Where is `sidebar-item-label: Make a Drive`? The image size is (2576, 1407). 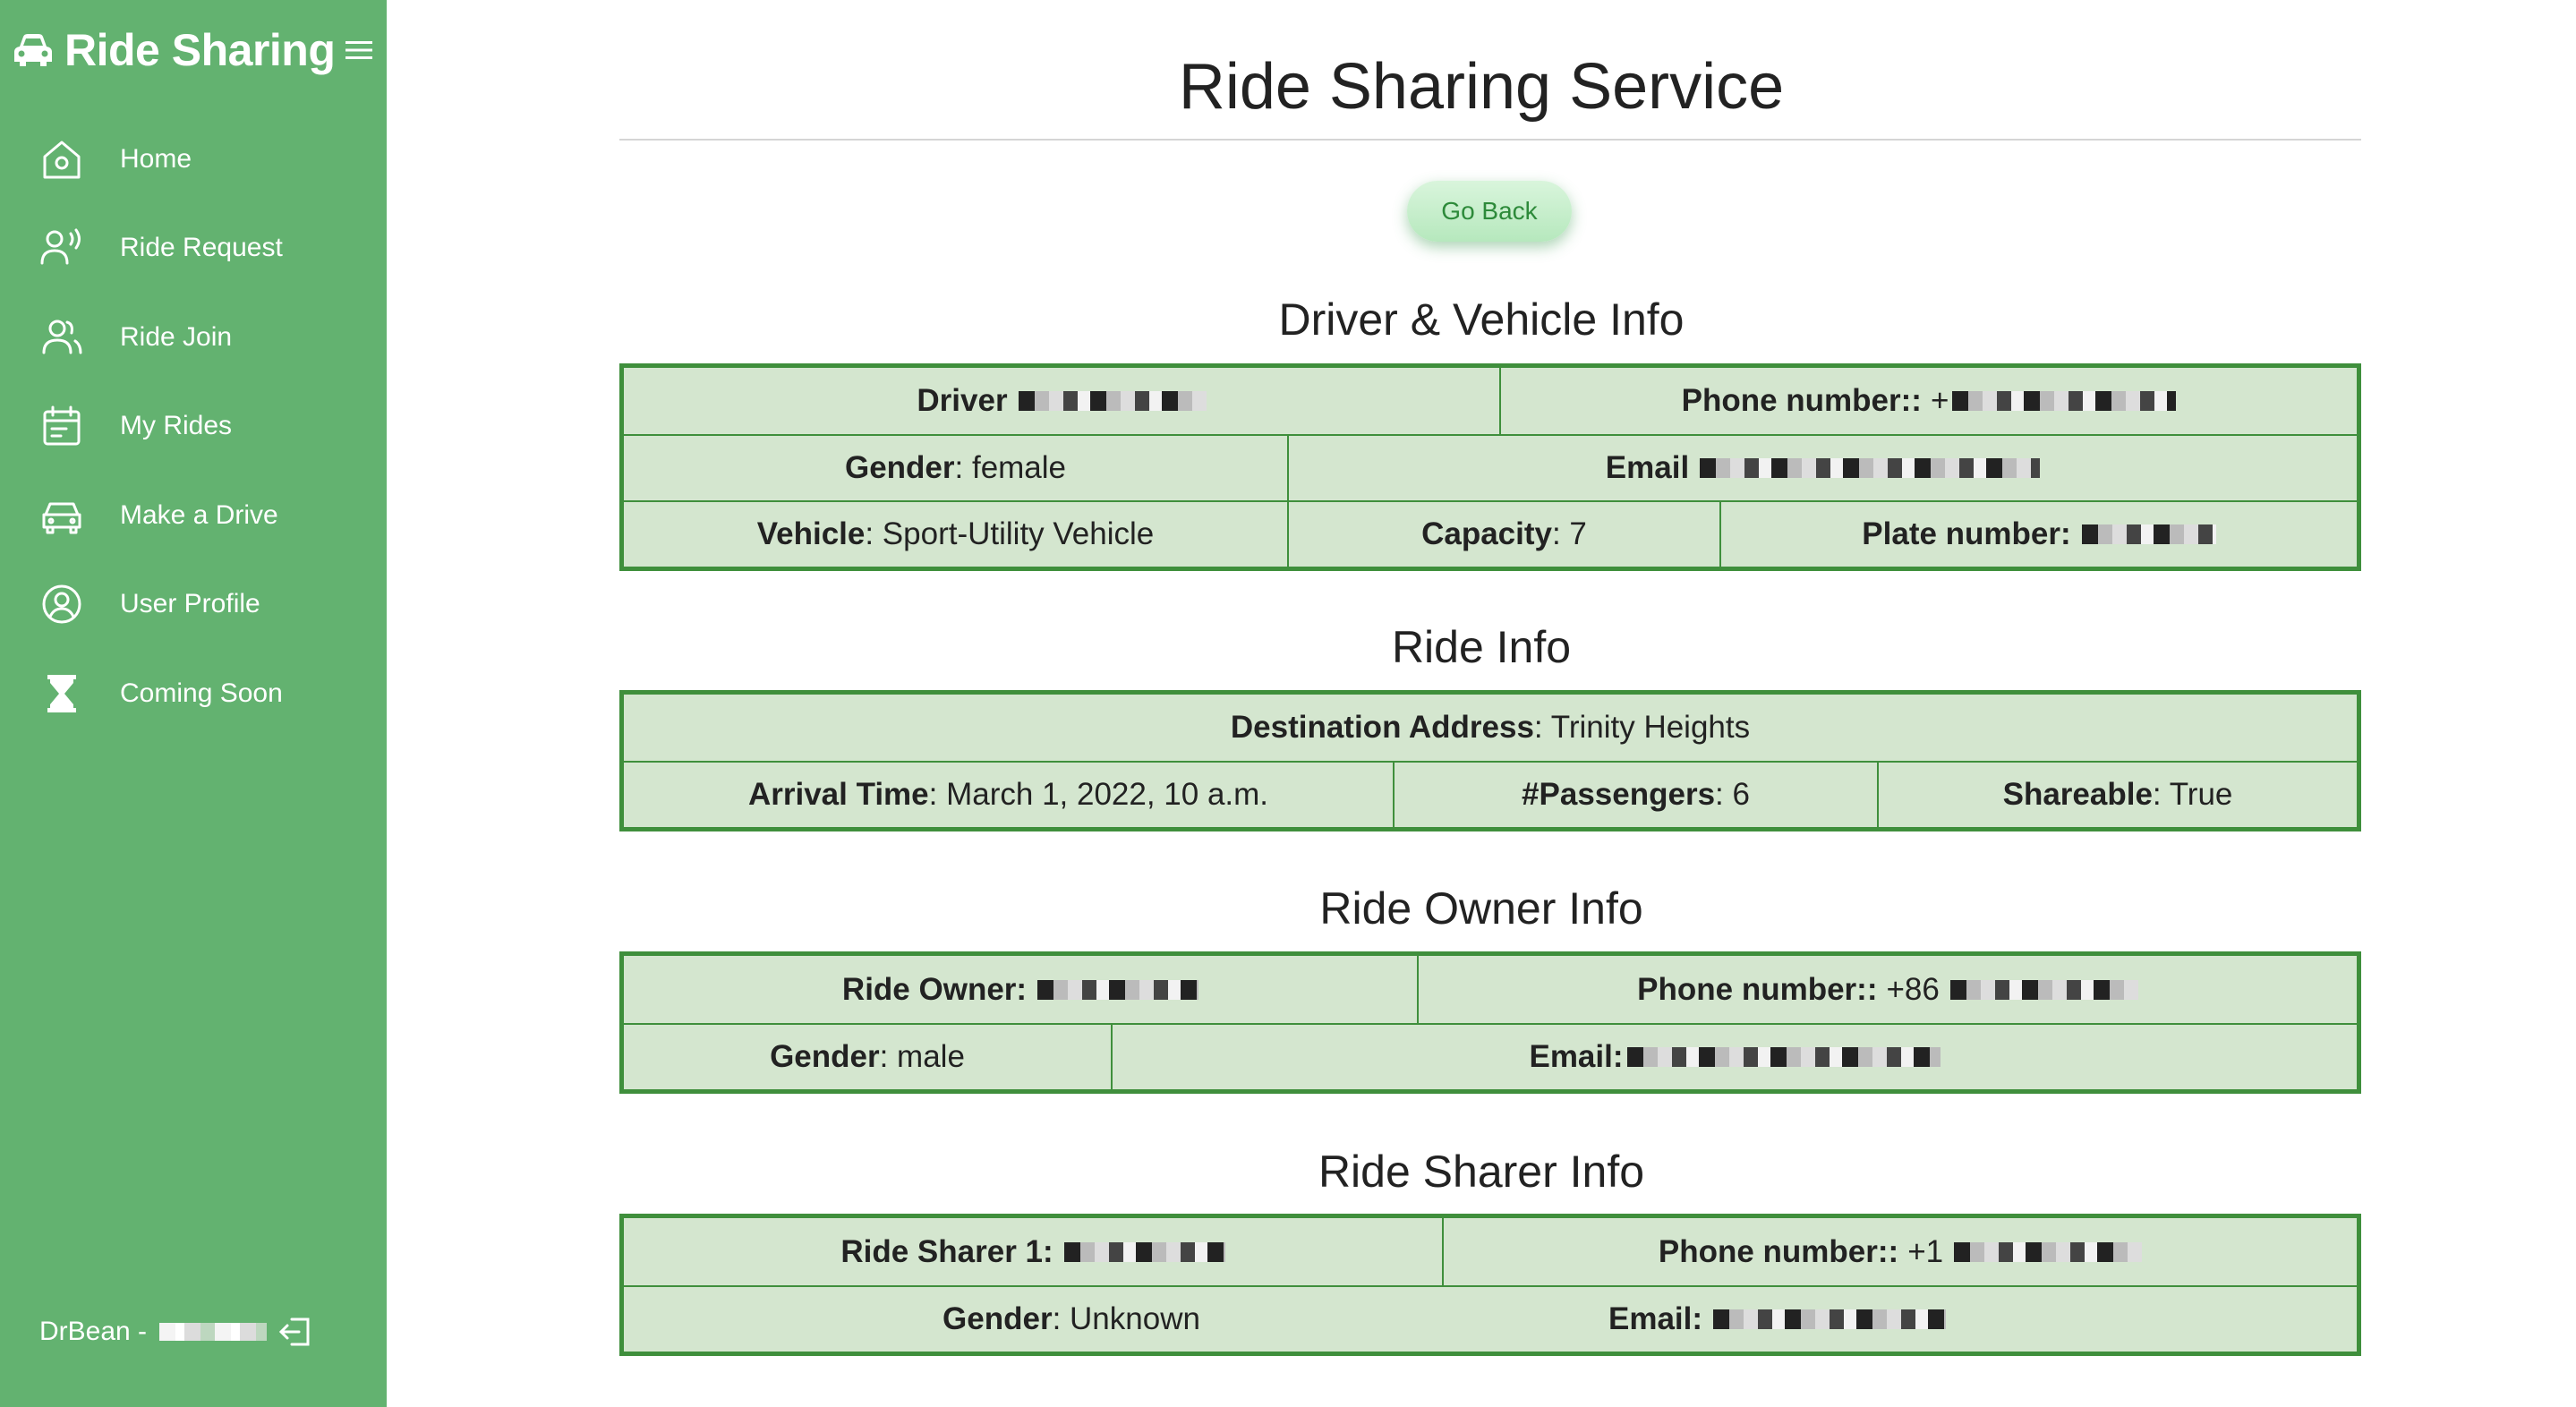 sidebar-item-label: Make a Drive is located at coordinates (199, 514).